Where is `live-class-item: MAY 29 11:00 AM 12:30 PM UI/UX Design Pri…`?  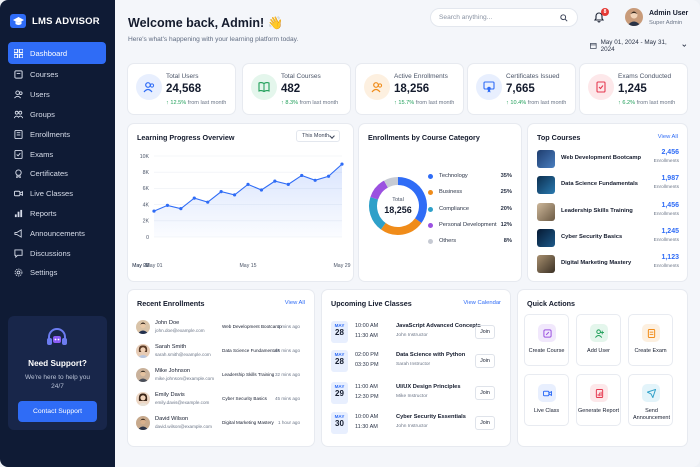 live-class-item: MAY 29 11:00 AM 12:30 PM UI/UX Design Pri… is located at coordinates (413, 394).